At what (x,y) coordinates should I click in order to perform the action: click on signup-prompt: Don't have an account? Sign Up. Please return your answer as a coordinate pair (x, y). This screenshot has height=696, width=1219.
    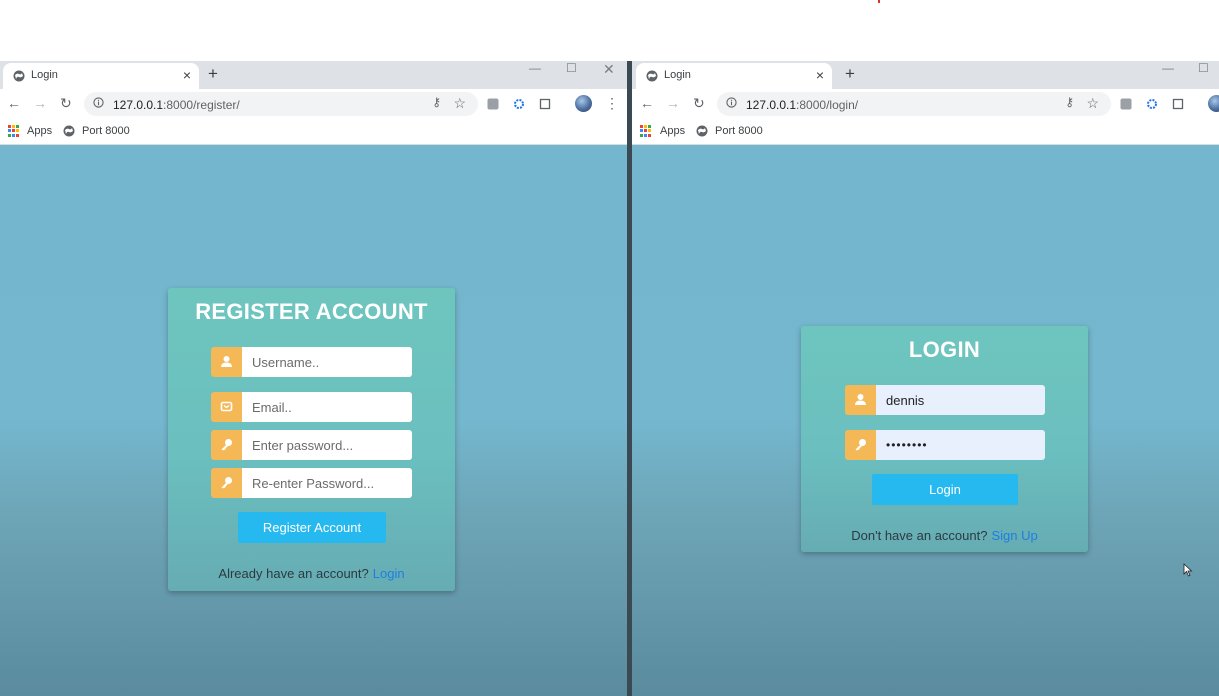
    Looking at the image, I should click on (944, 535).